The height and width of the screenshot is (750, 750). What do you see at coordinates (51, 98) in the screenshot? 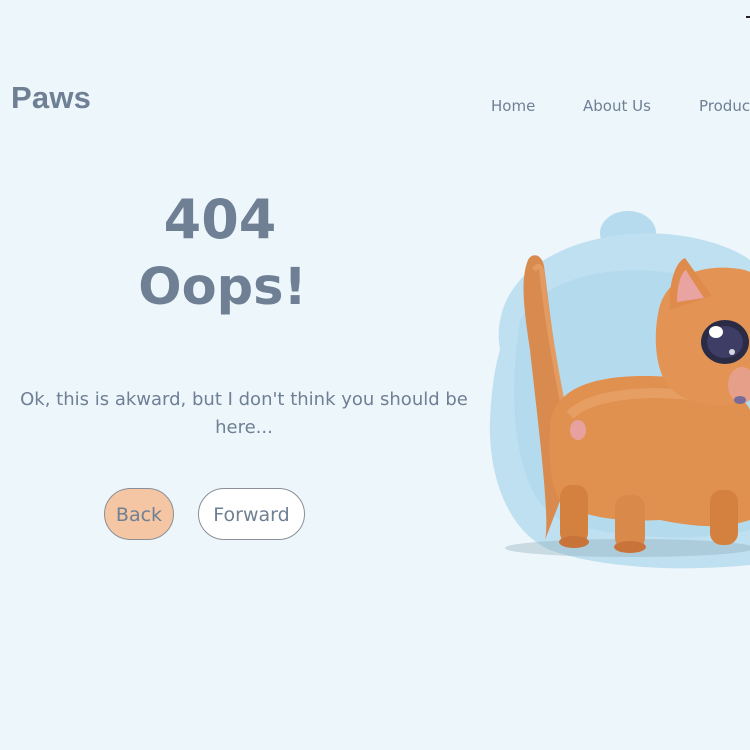
I see `brand-logo: Paws` at bounding box center [51, 98].